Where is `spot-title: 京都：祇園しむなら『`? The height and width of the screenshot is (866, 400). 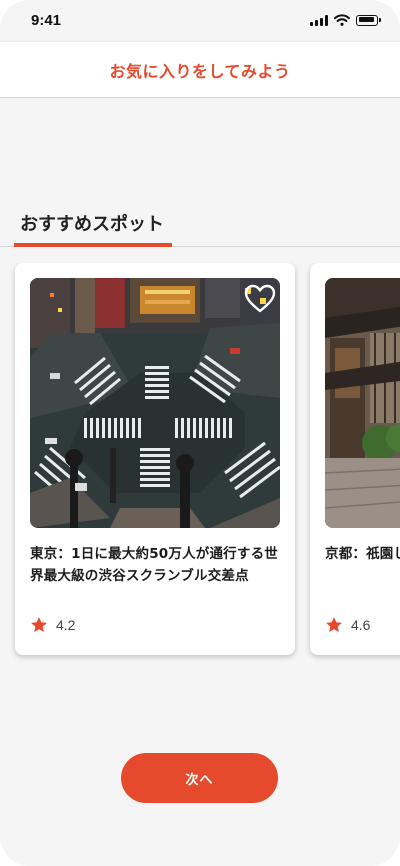
spot-title: 京都：祇園しむなら『 is located at coordinates (362, 554).